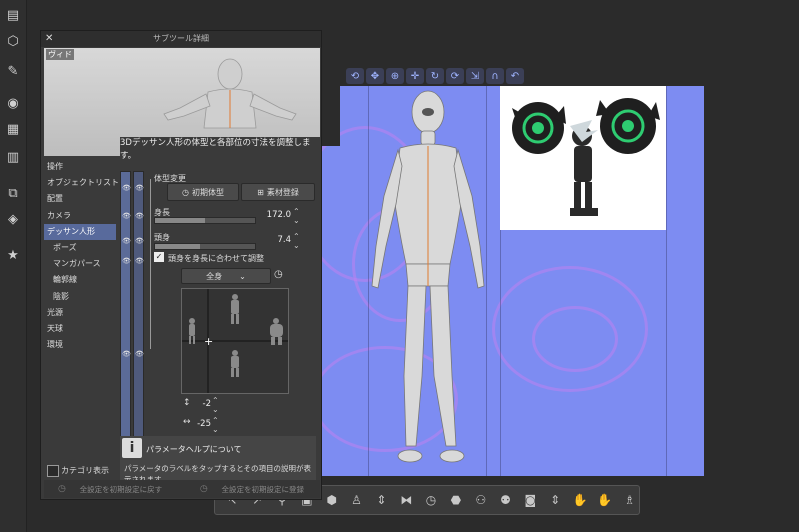 Image resolution: width=799 pixels, height=532 pixels. What do you see at coordinates (121, 489) in the screenshot?
I see `reset-all-button: 全設定を初期設定に戻す` at bounding box center [121, 489].